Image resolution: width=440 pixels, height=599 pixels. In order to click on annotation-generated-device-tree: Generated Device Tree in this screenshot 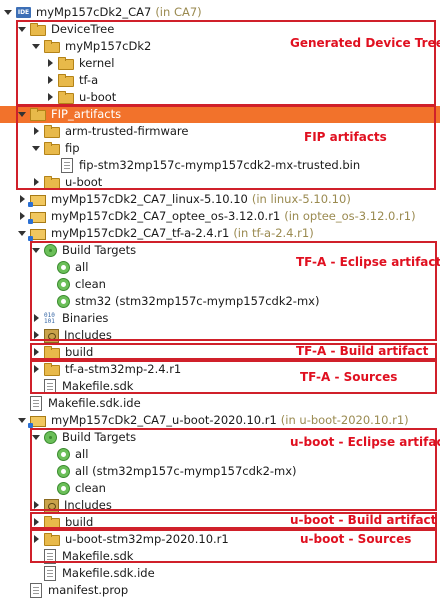, I will do `click(365, 43)`.